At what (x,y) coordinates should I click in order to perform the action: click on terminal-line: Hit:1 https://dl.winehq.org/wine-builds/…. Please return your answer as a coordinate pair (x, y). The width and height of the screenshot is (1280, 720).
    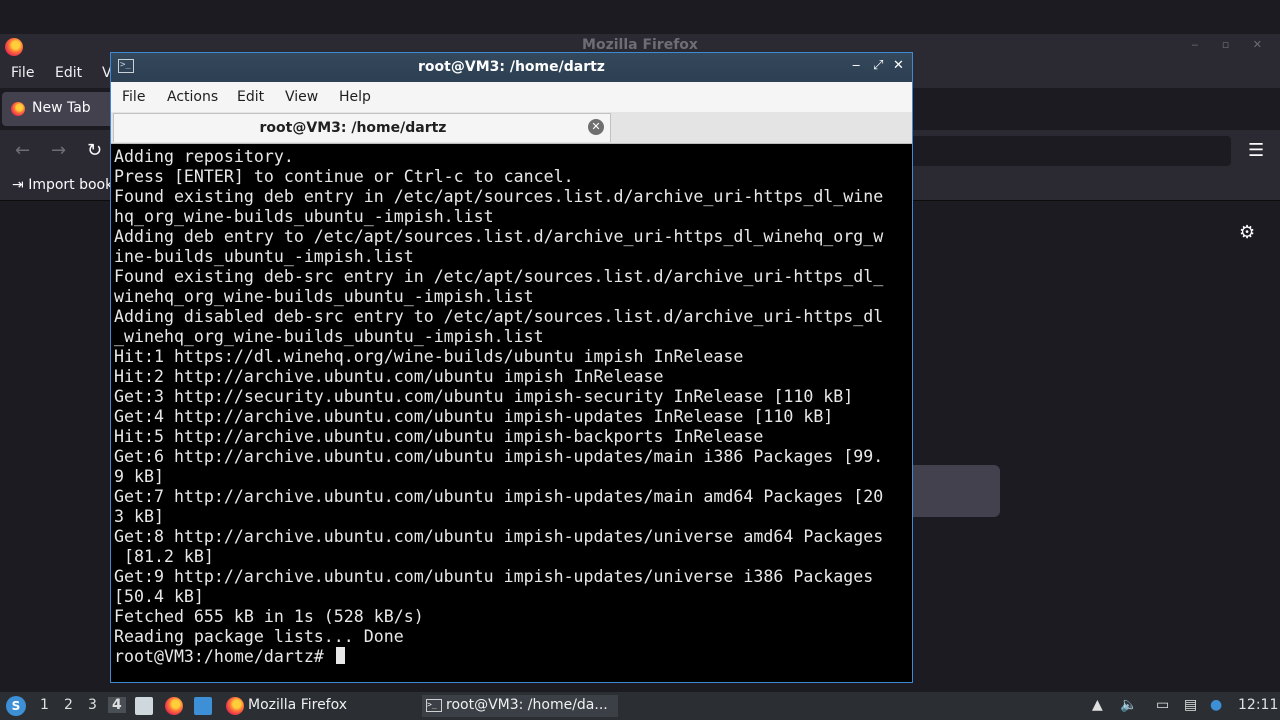
    Looking at the image, I should click on (429, 356).